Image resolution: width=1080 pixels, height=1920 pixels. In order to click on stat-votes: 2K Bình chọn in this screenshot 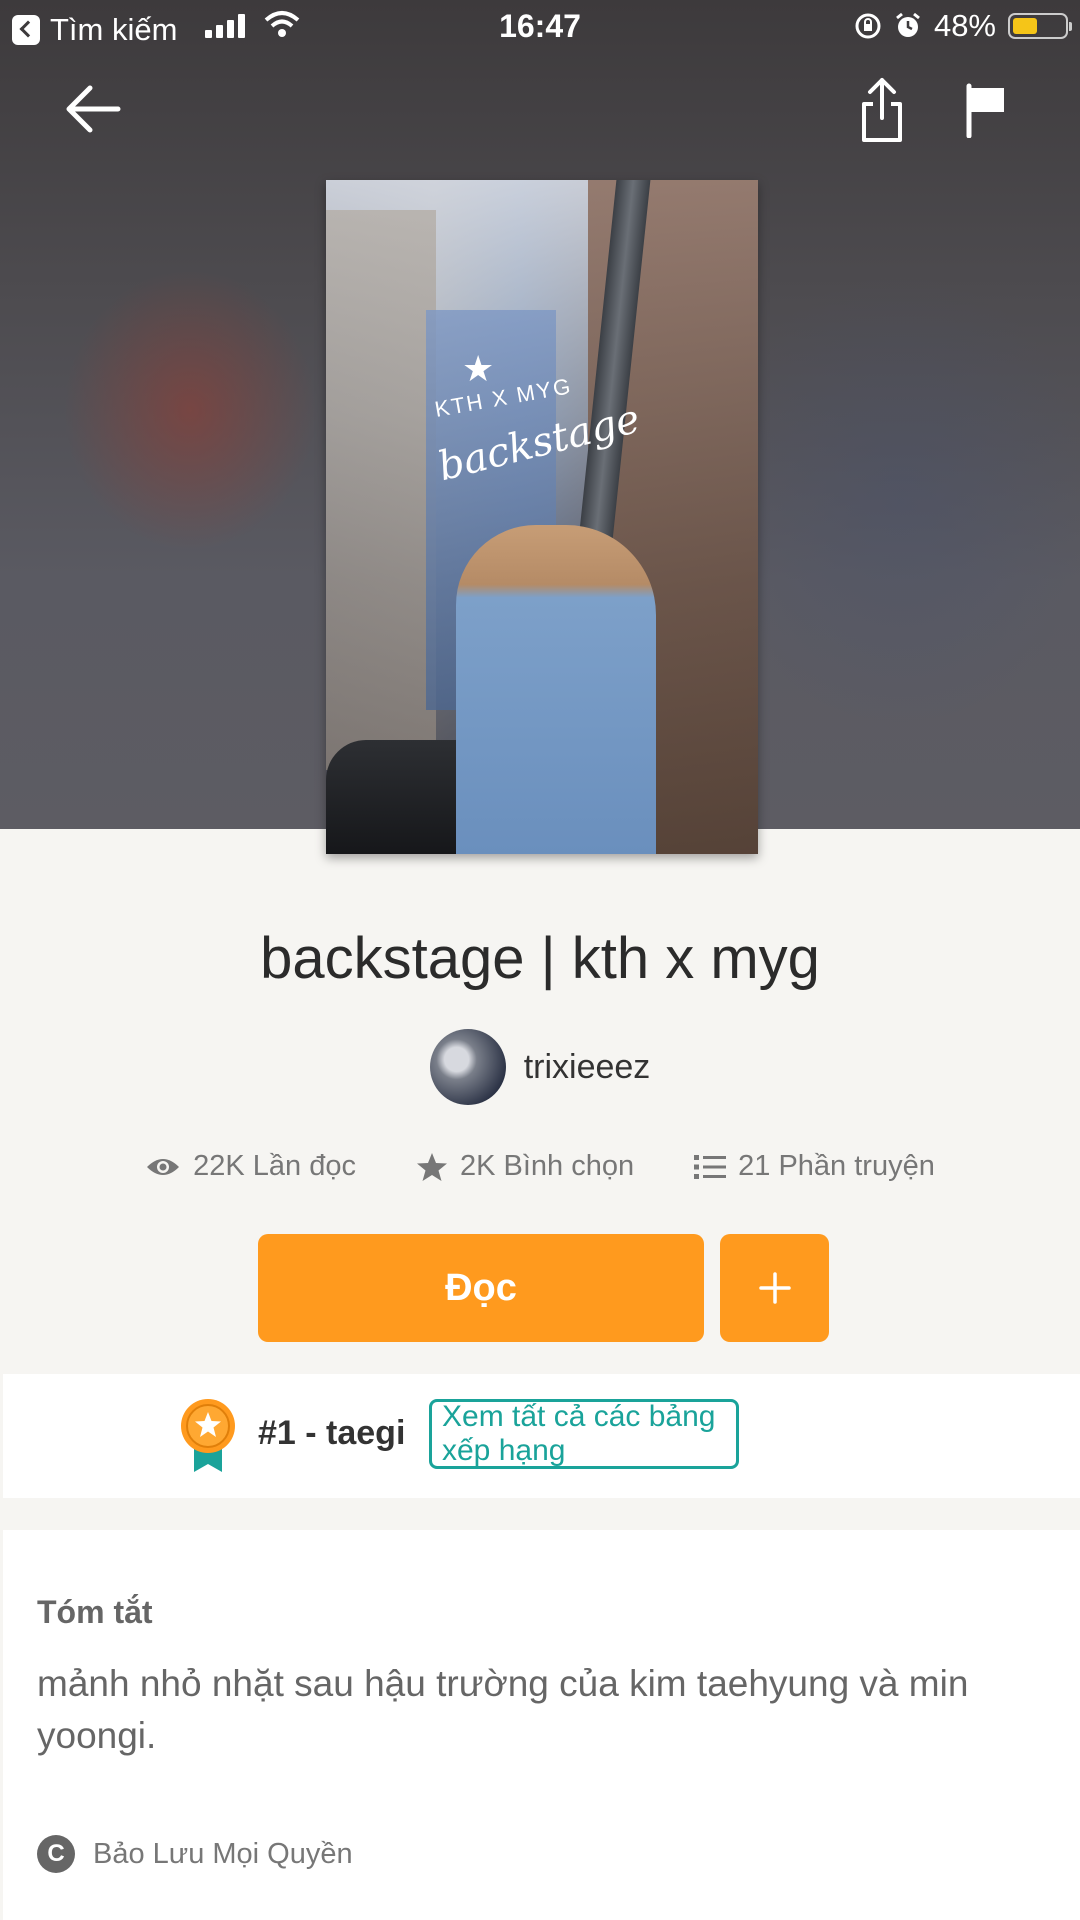, I will do `click(525, 1166)`.